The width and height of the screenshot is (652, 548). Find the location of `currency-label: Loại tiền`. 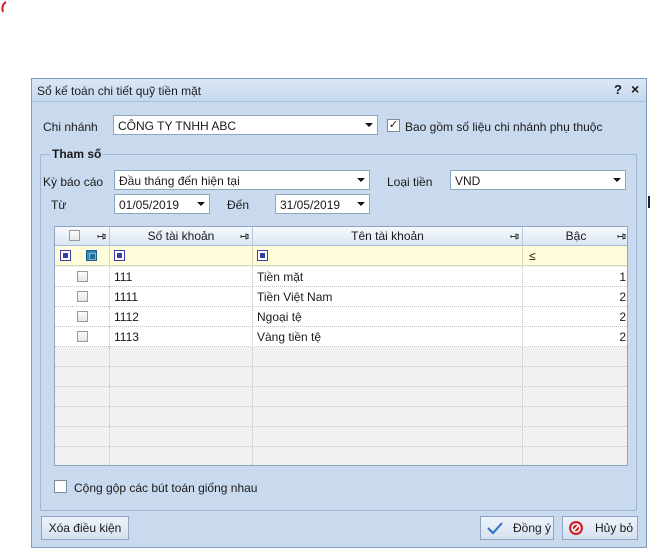

currency-label: Loại tiền is located at coordinates (410, 182).